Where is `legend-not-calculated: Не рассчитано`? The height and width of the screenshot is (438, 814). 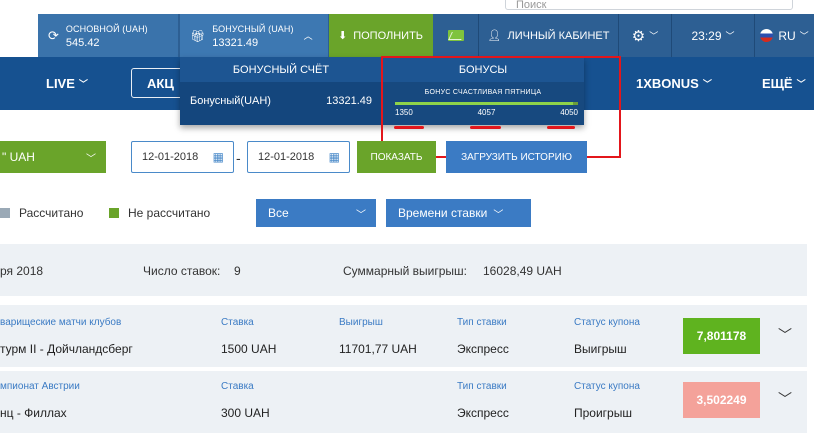
legend-not-calculated: Не рассчитано is located at coordinates (159, 213).